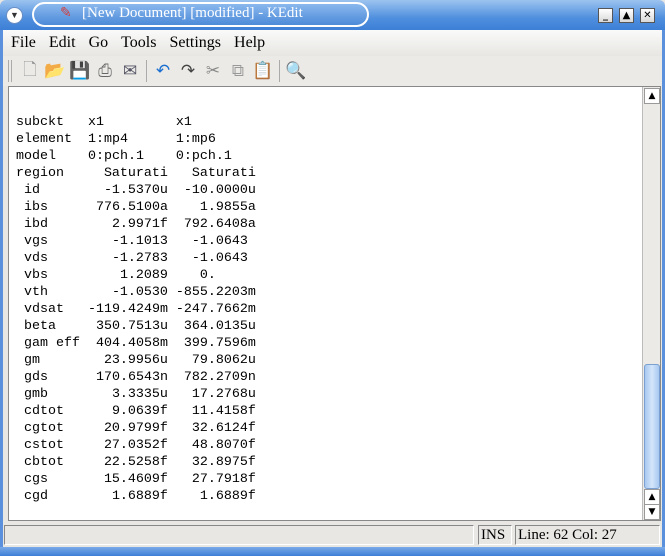 This screenshot has width=665, height=556. I want to click on window-title: [New Document] [modified] - KEdit, so click(192, 13).